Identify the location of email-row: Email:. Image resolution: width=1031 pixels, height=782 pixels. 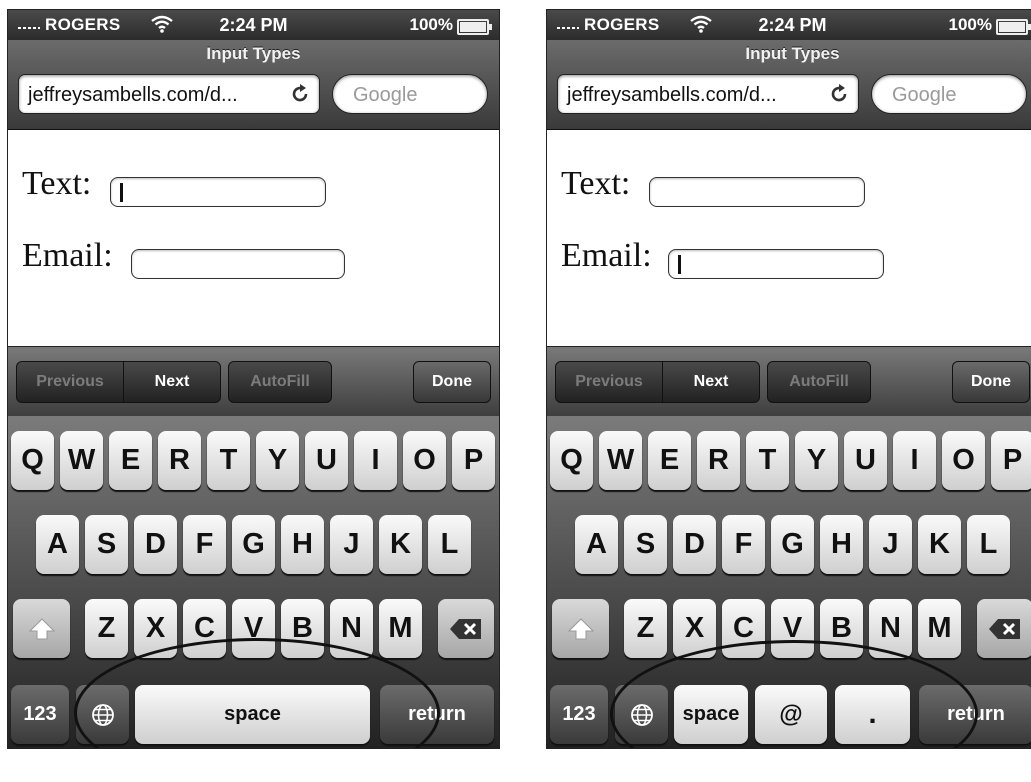
(67, 256).